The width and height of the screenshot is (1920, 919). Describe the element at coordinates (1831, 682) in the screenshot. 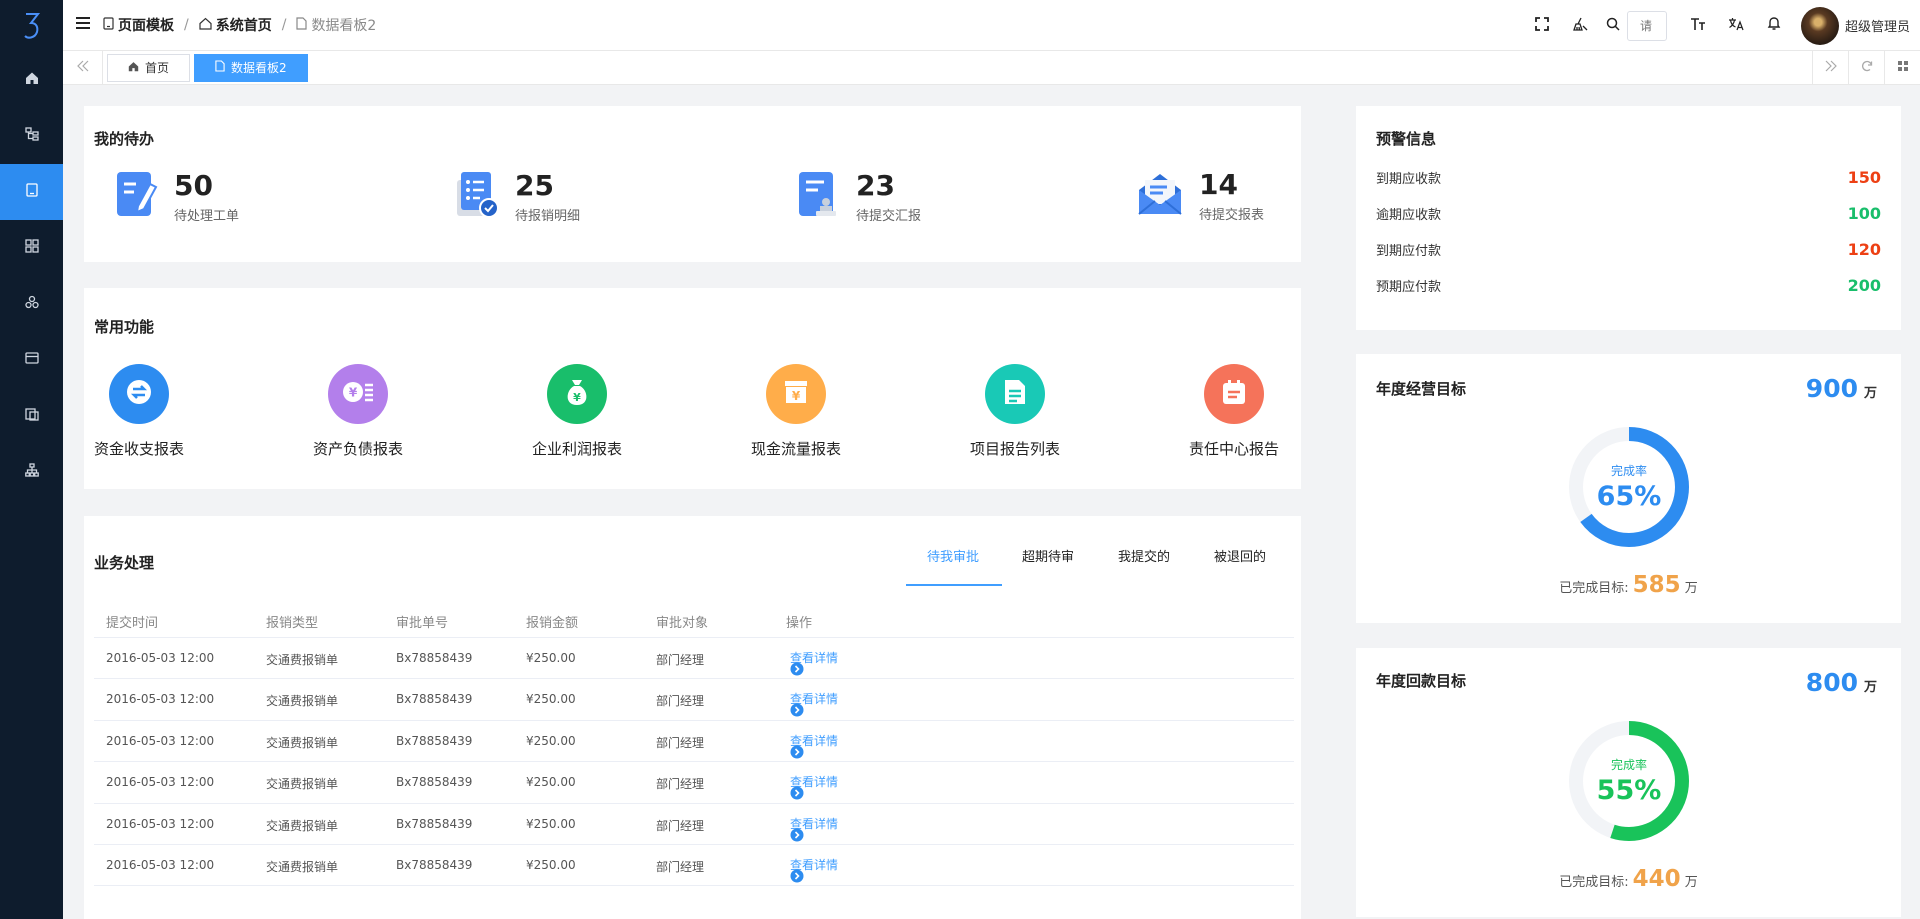

I see `payback-goal-target: 800` at that location.